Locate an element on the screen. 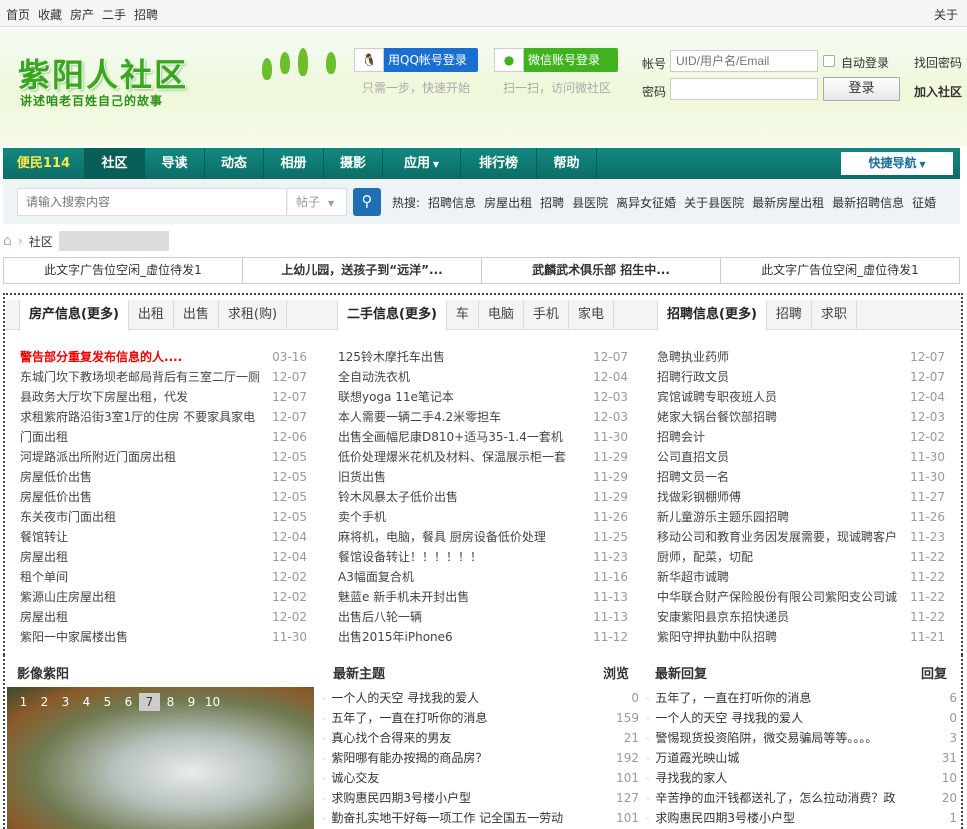 The width and height of the screenshot is (967, 829). list-item: 出售2015年iPhone6 11-12 is located at coordinates (483, 637).